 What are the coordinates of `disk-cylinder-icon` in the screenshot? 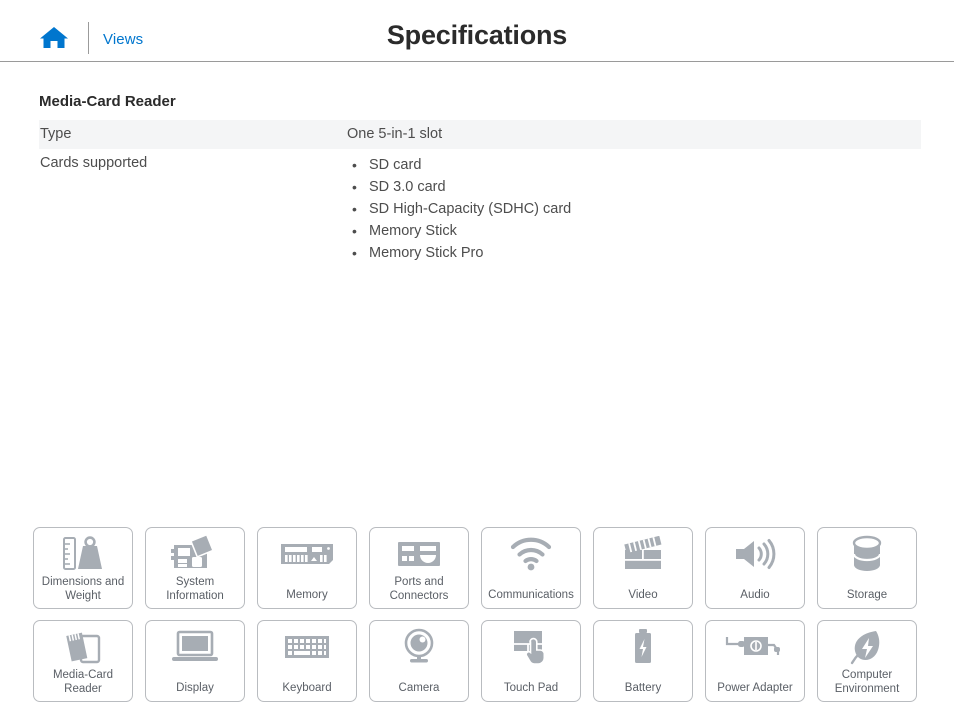 It's located at (867, 554).